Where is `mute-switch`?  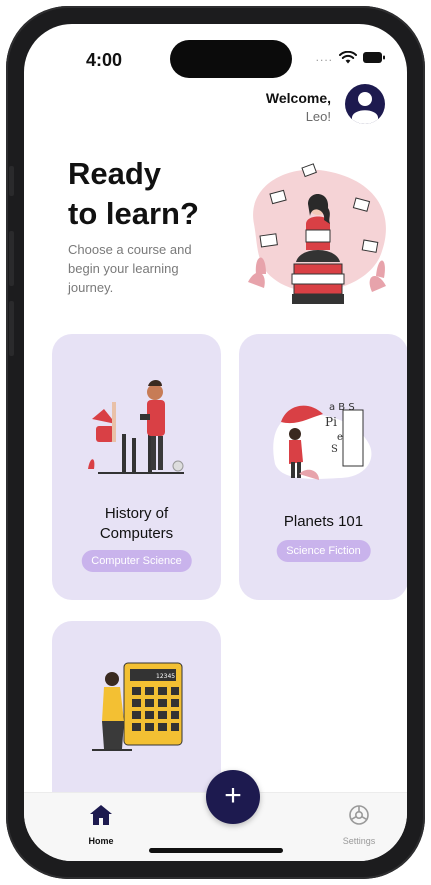
mute-switch is located at coordinates (11, 181).